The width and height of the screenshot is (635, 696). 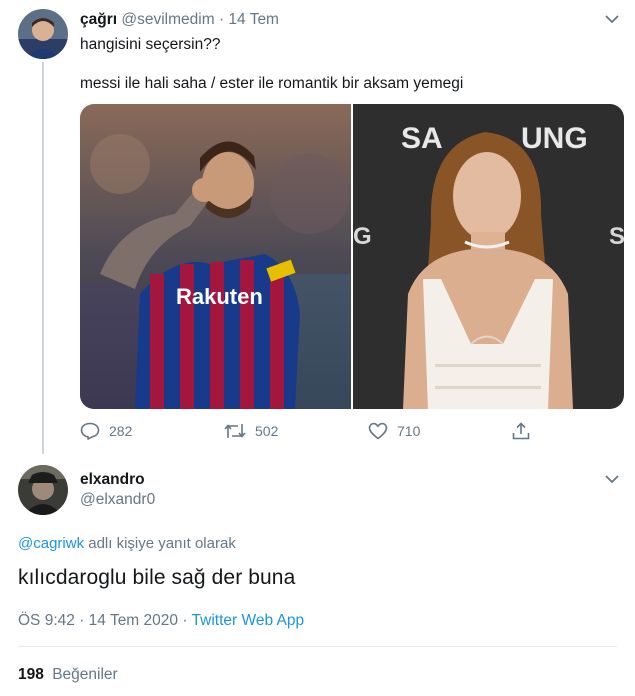 I want to click on svg-text: S, so click(x=616, y=236).